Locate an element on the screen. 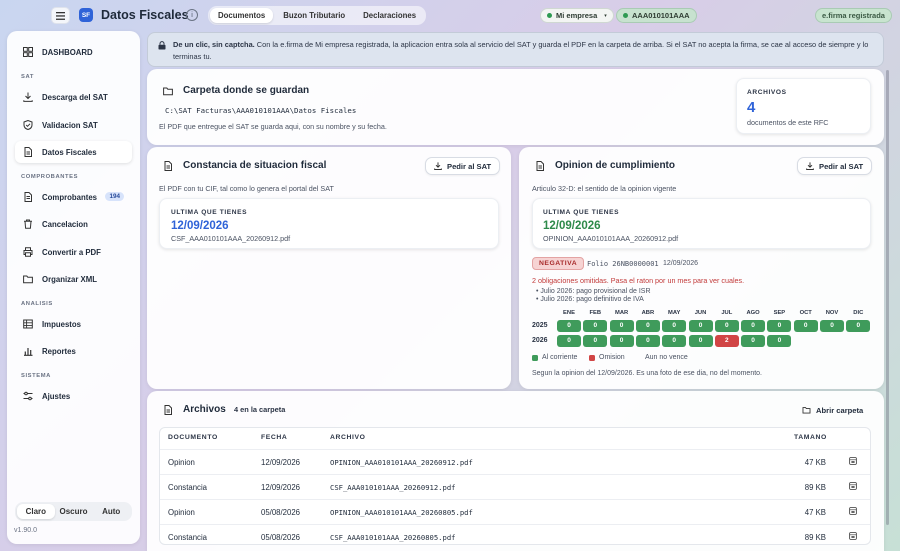 The width and height of the screenshot is (900, 551). sidebar-item-cancelacion: Cancelacion is located at coordinates (73, 224).